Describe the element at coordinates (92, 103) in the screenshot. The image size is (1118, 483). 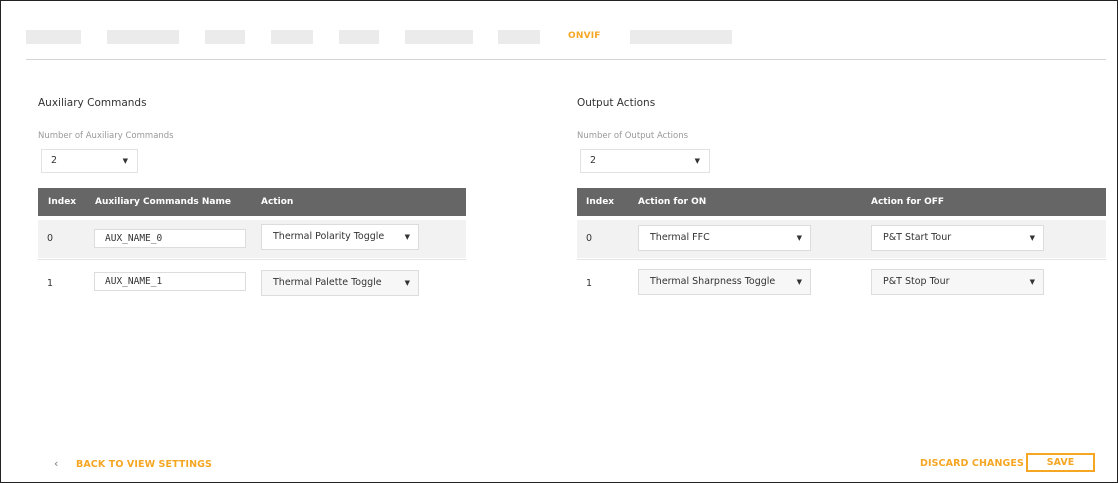
I see `aux-section-title: Auxiliary Commands` at that location.